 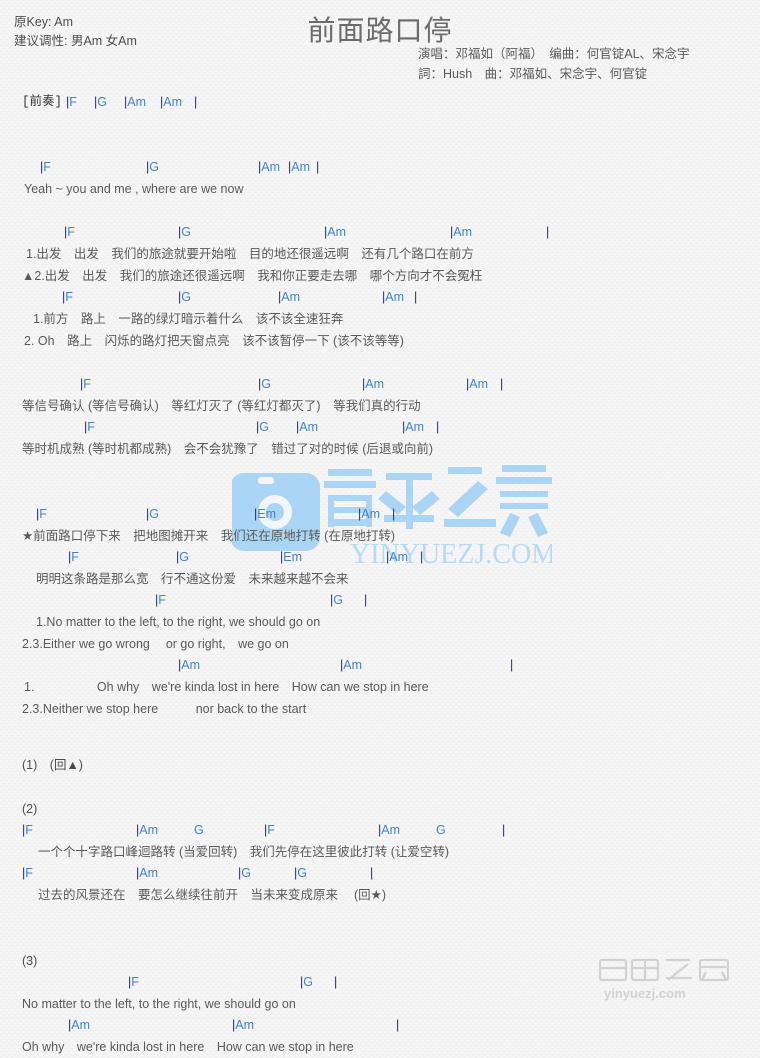 I want to click on part-2-chords-1: |F |Am G |F |Am G |, so click(x=380, y=830).